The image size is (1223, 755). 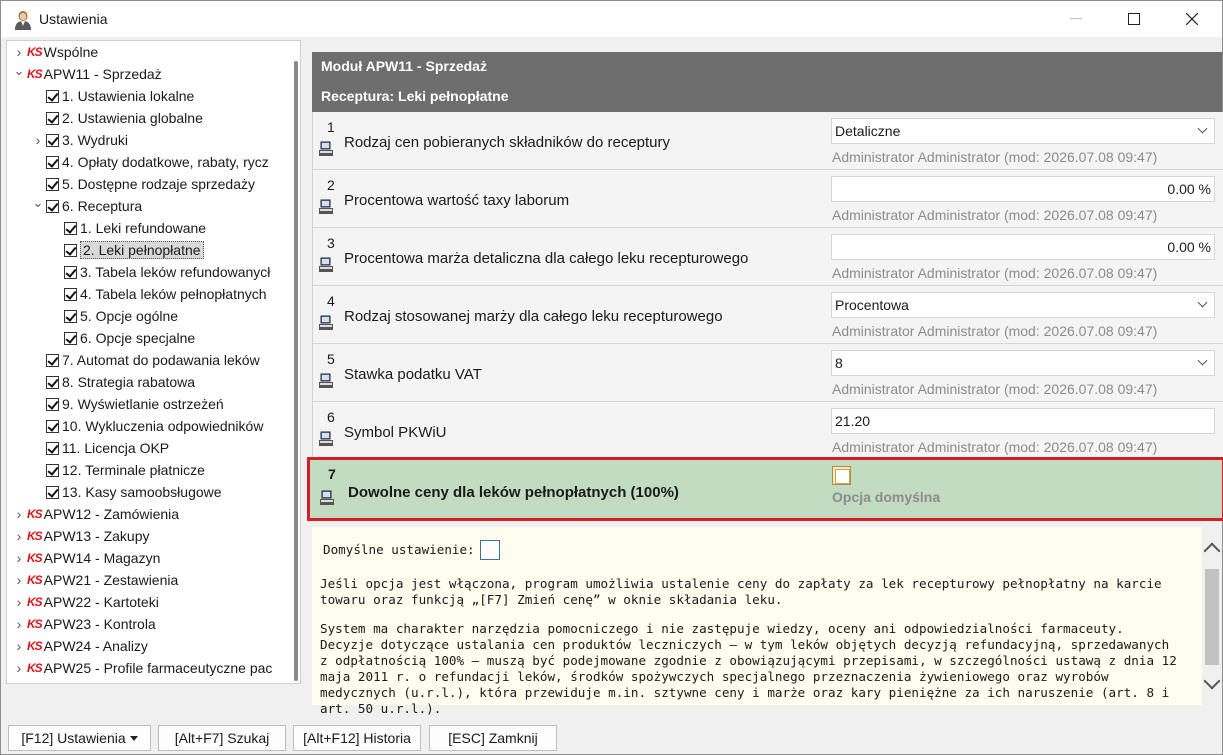 I want to click on history-button-label: [Alt+F12] Historia, so click(x=357, y=738).